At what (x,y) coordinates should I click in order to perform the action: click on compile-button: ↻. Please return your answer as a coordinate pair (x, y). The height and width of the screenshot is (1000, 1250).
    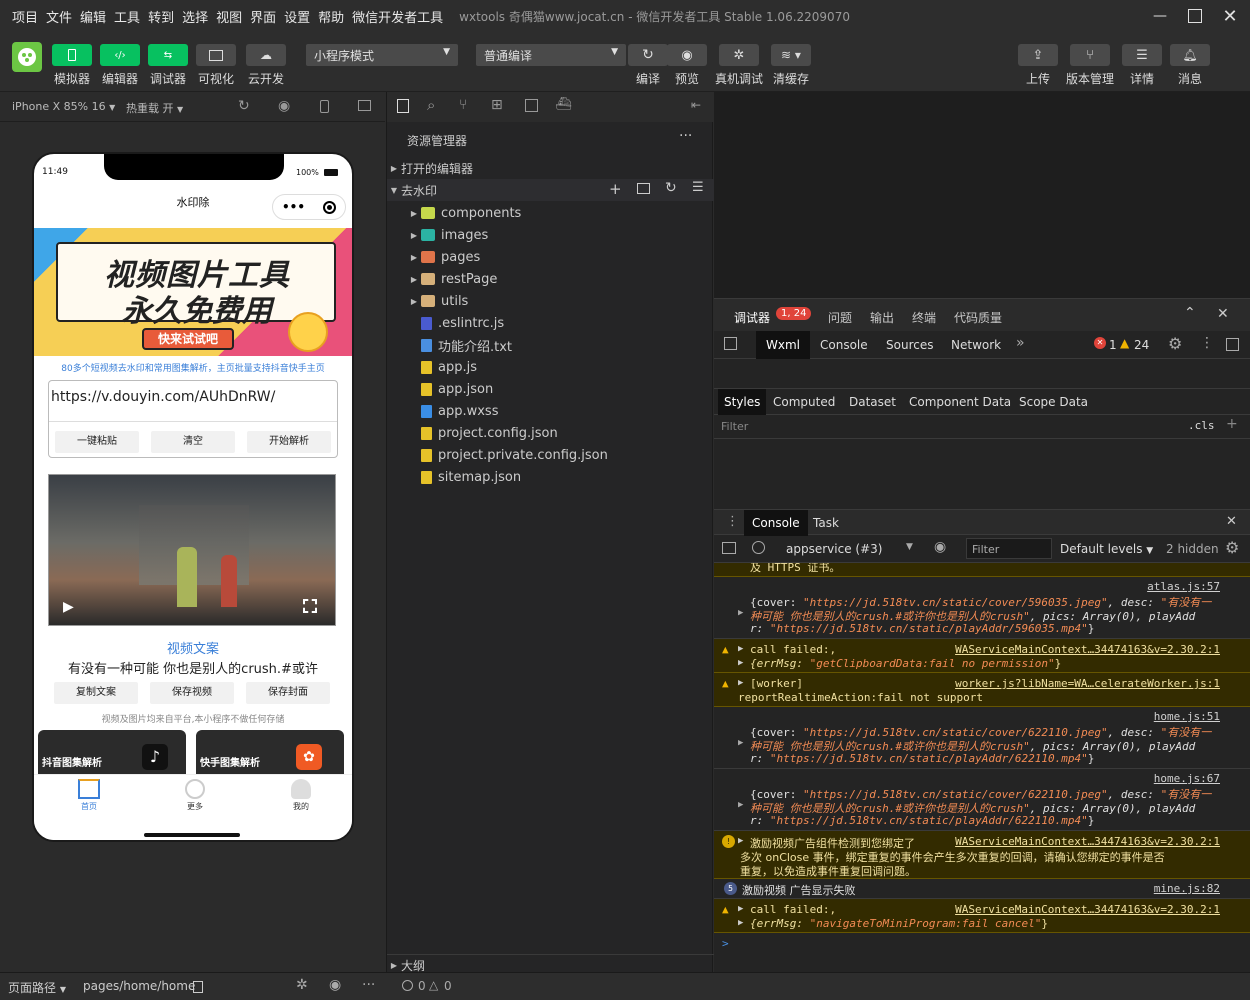
    Looking at the image, I should click on (648, 55).